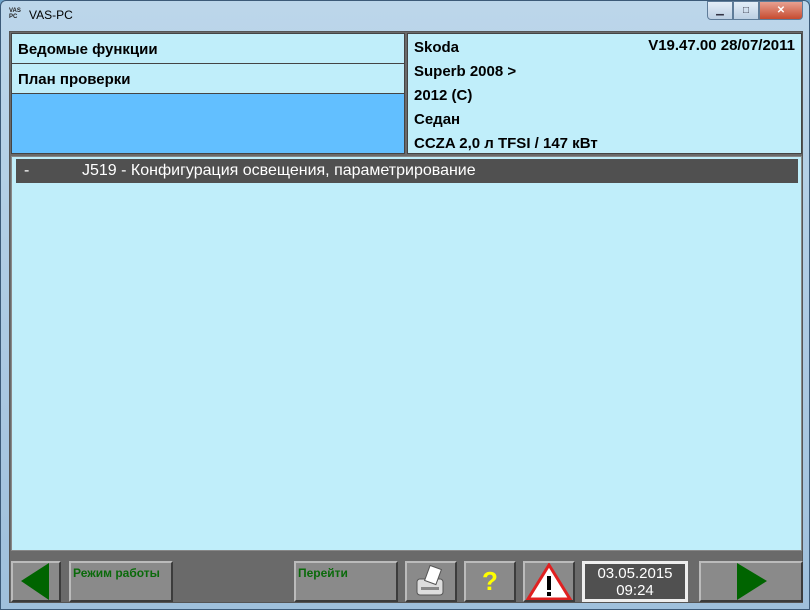 This screenshot has width=810, height=610. What do you see at coordinates (27, 170) in the screenshot?
I see `list-item-prefix: -` at bounding box center [27, 170].